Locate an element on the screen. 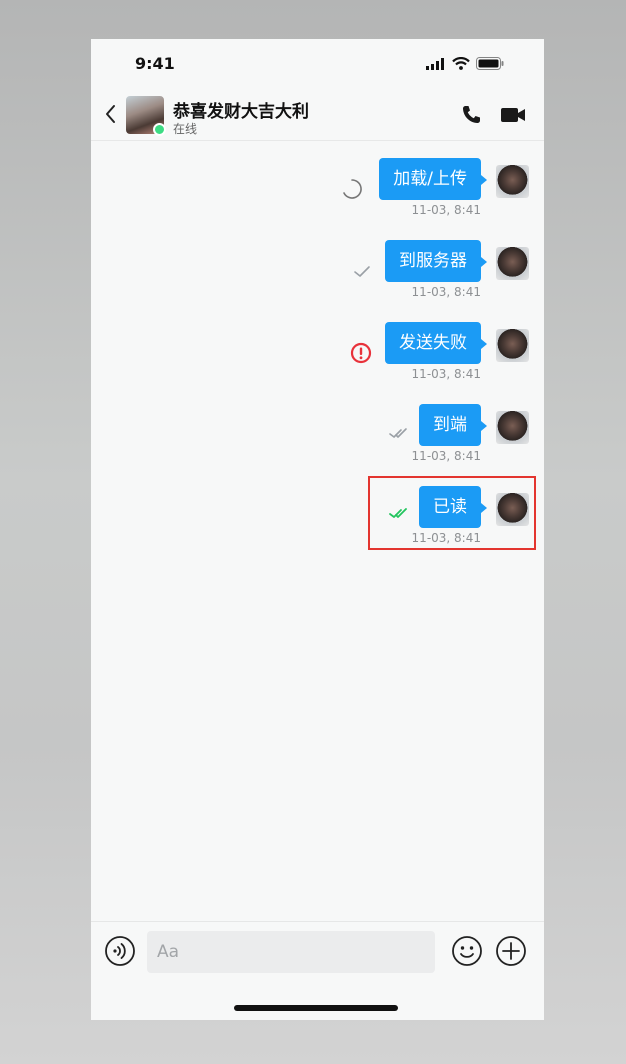 This screenshot has width=626, height=1064. back-icon is located at coordinates (111, 114).